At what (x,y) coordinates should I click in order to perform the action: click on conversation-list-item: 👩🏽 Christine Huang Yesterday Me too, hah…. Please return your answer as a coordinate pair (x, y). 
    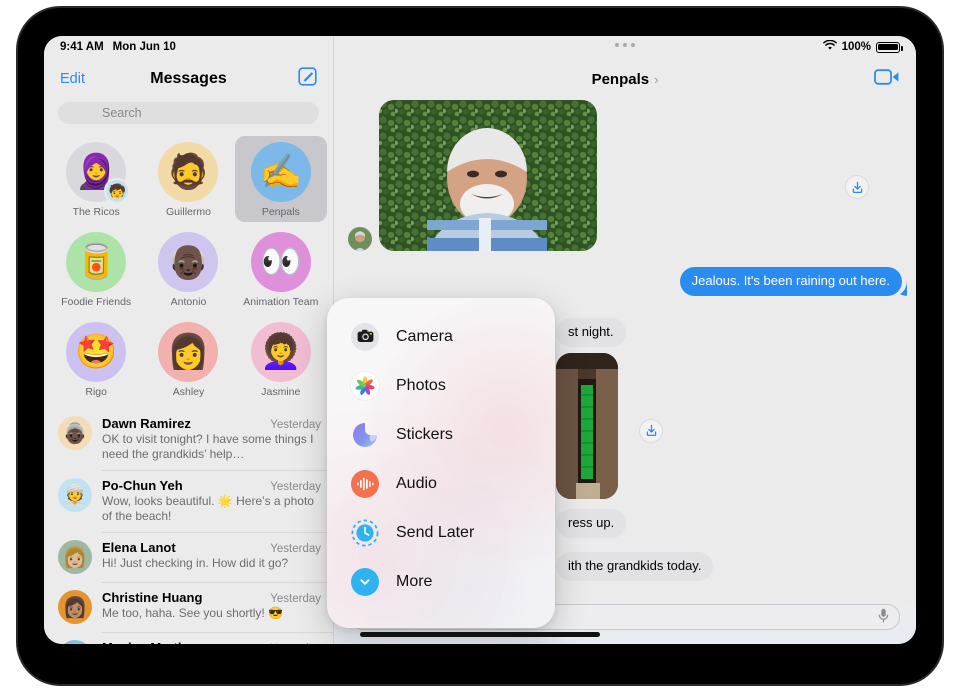
    Looking at the image, I should click on (188, 607).